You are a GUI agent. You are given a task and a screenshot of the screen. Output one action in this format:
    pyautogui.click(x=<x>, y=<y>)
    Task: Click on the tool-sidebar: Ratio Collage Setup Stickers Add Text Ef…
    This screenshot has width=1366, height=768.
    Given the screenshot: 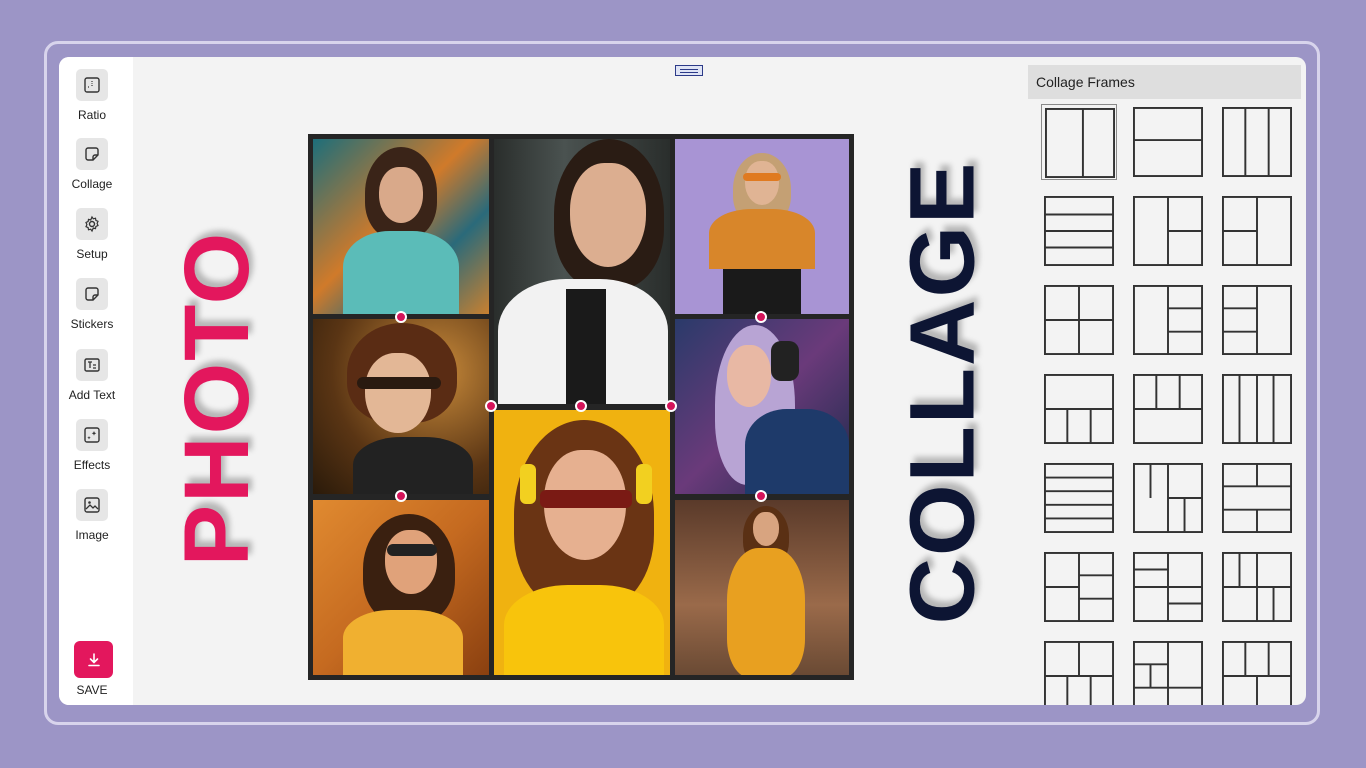 What is the action you would take?
    pyautogui.click(x=96, y=381)
    